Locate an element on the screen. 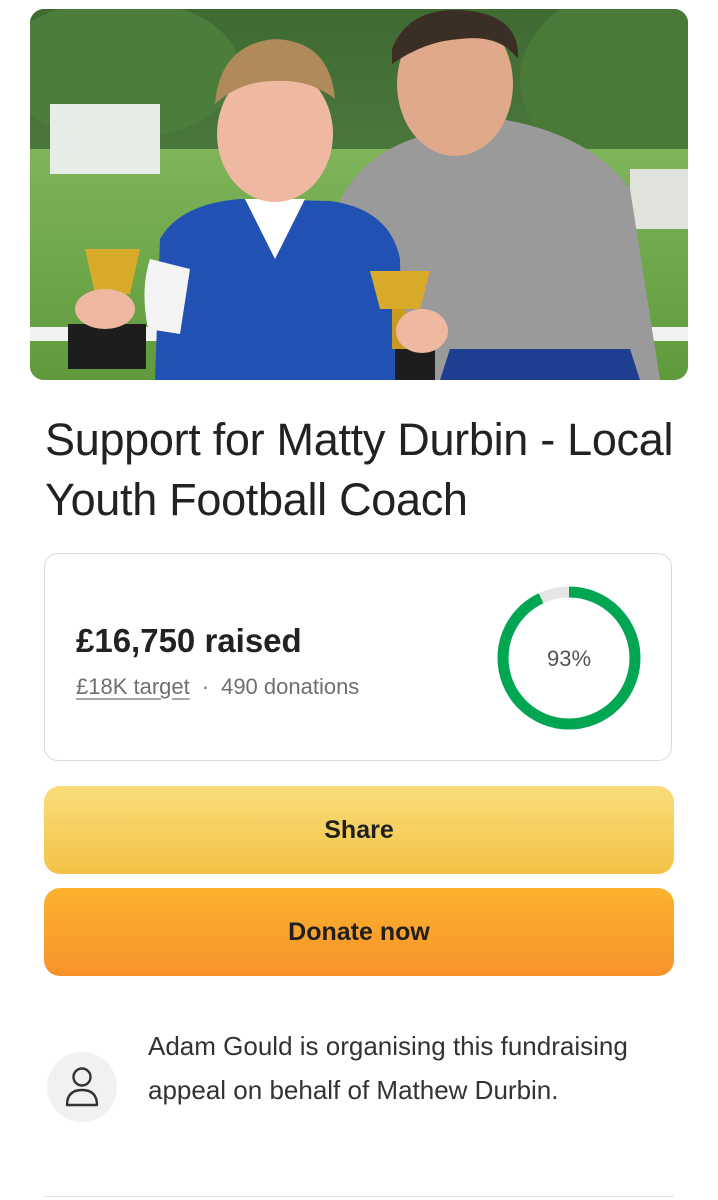 This screenshot has width=718, height=1200. user-icon is located at coordinates (82, 1087).